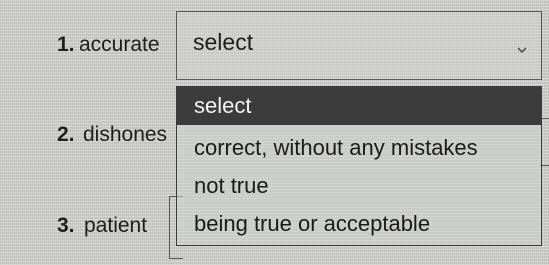 This screenshot has width=549, height=265. Describe the element at coordinates (359, 224) in the screenshot. I see `dropdown-option-acceptable: being true or acceptable` at that location.